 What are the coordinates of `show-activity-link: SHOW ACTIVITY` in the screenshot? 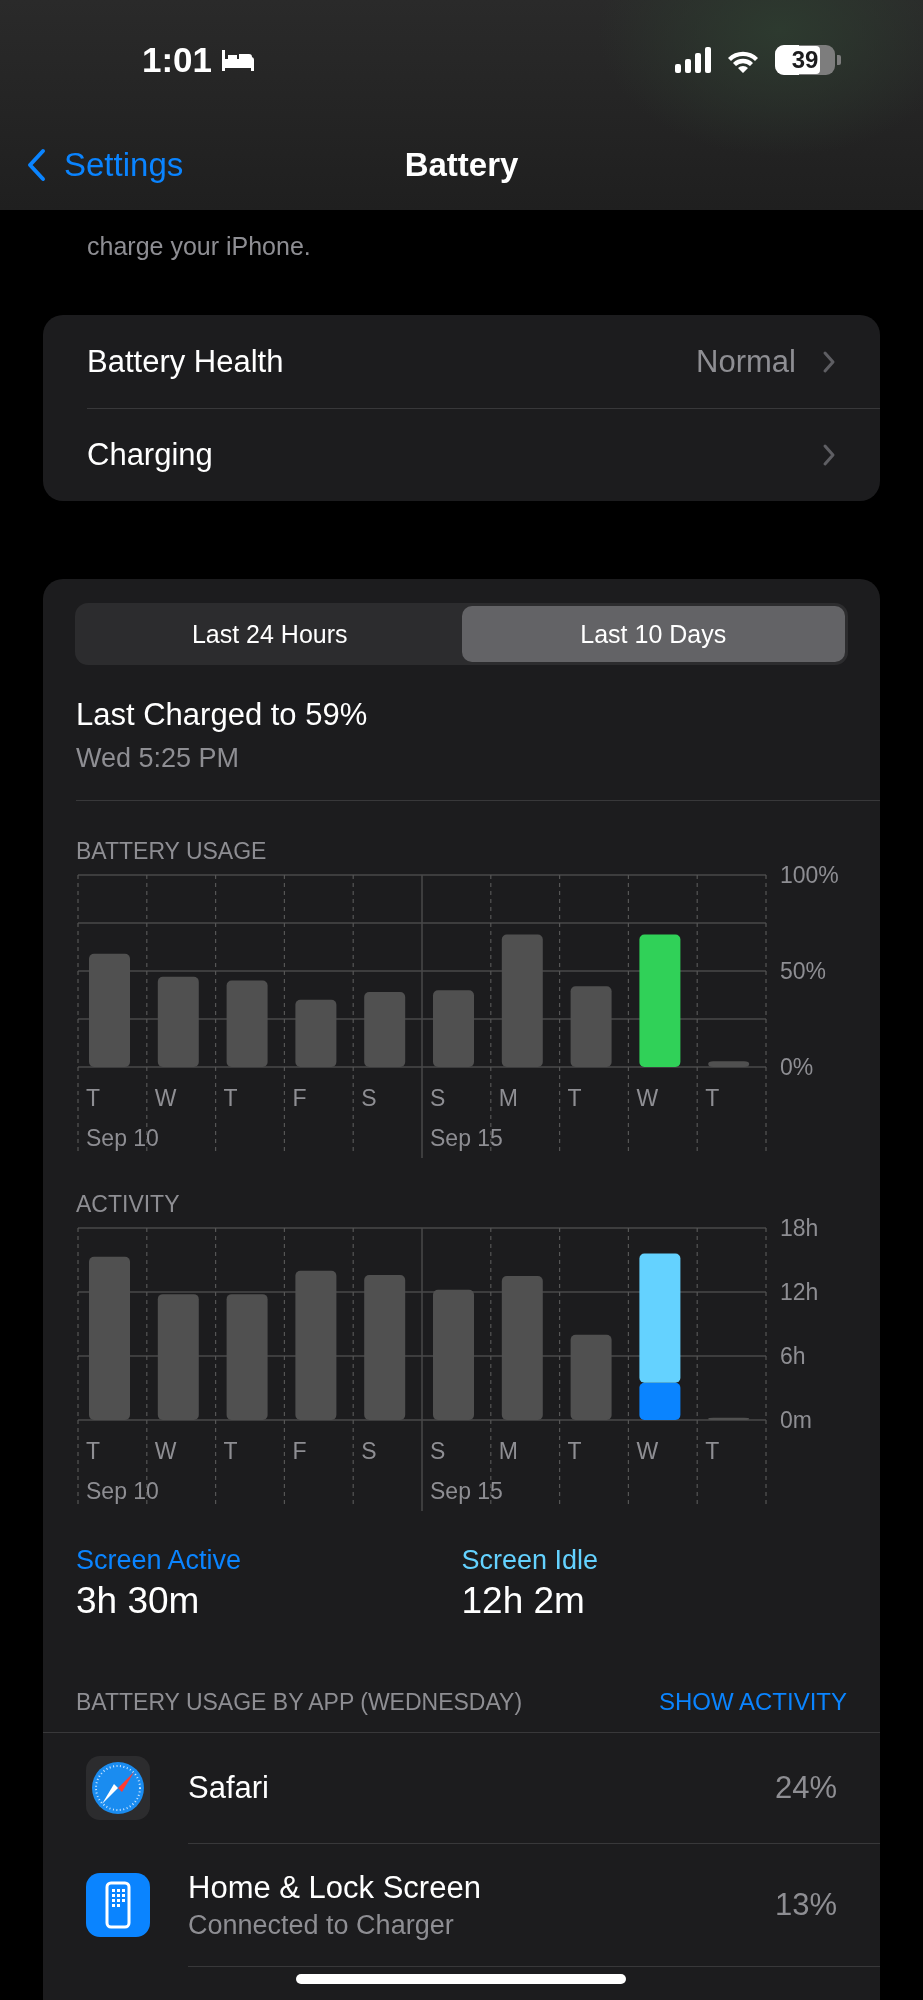 It's located at (753, 1702).